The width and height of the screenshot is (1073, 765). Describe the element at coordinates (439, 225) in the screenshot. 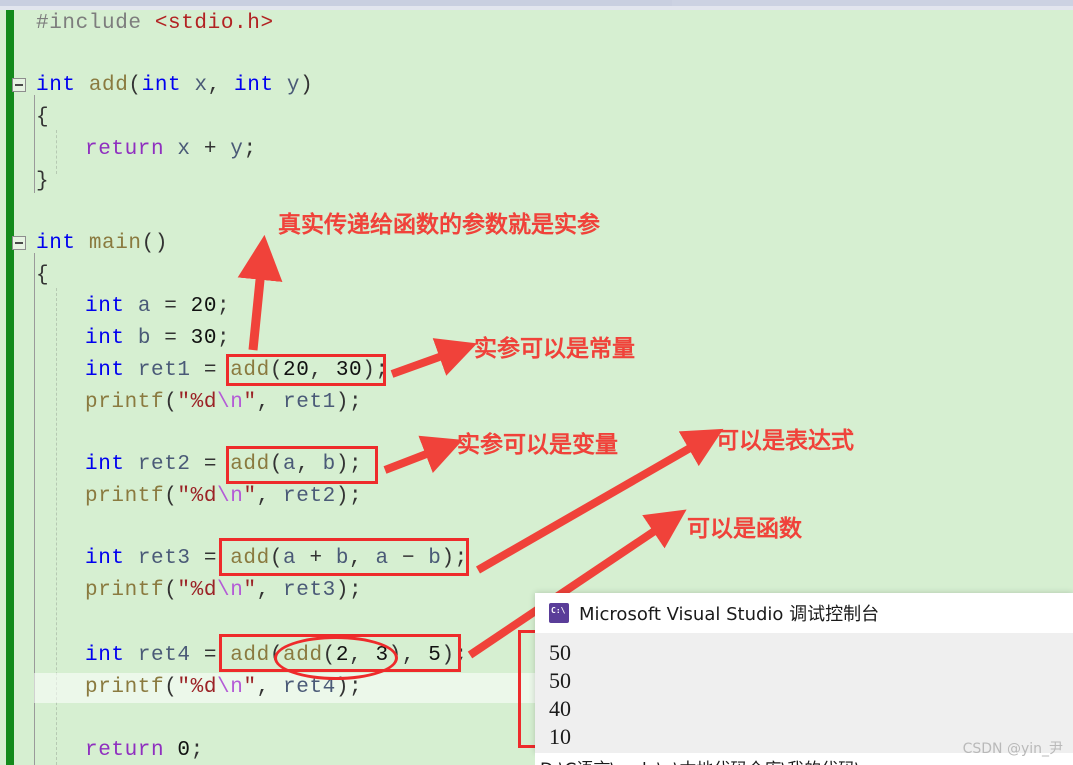

I see `annotation-real-args: 真实传递给函数的参数就是实参` at that location.